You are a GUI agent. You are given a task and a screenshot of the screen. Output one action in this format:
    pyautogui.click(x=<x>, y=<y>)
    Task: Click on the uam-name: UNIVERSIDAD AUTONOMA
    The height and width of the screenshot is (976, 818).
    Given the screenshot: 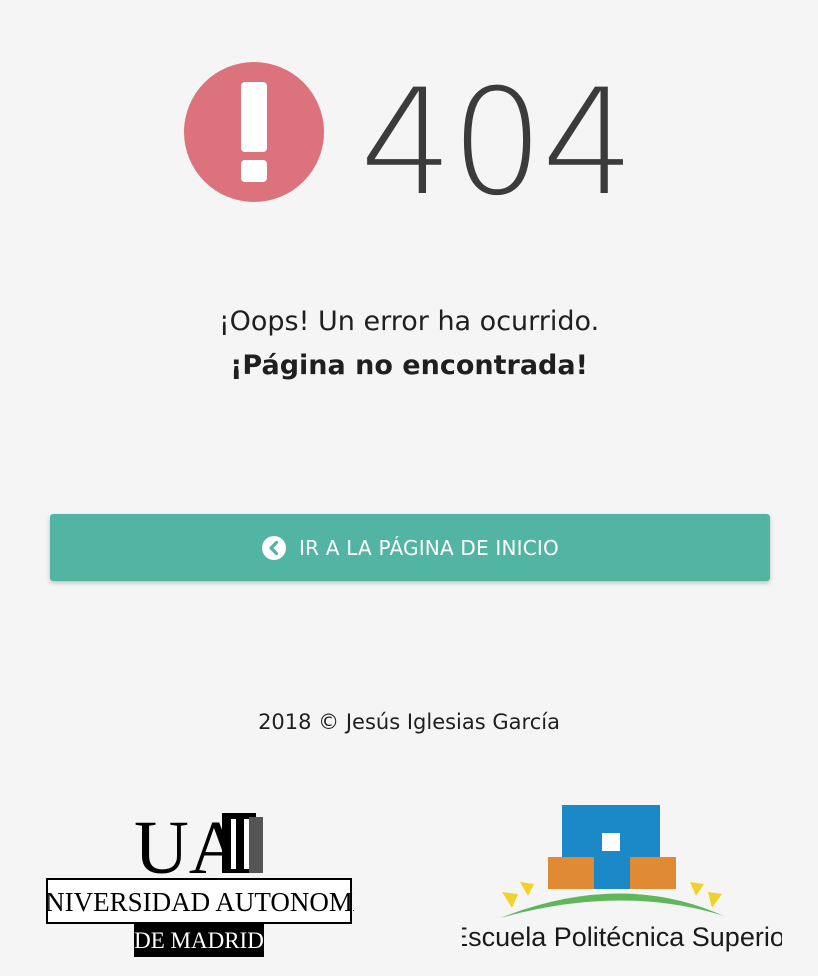 What is the action you would take?
    pyautogui.click(x=200, y=902)
    